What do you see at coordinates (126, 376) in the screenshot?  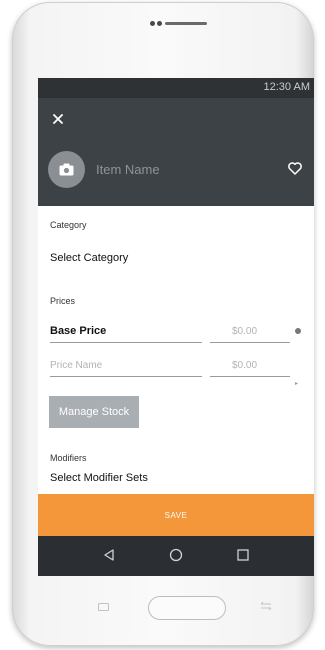 I see `price-name-underline` at bounding box center [126, 376].